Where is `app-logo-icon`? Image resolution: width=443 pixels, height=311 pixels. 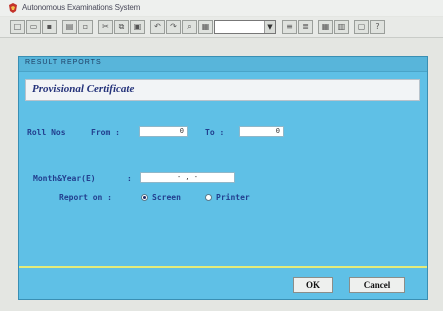 app-logo-icon is located at coordinates (13, 8).